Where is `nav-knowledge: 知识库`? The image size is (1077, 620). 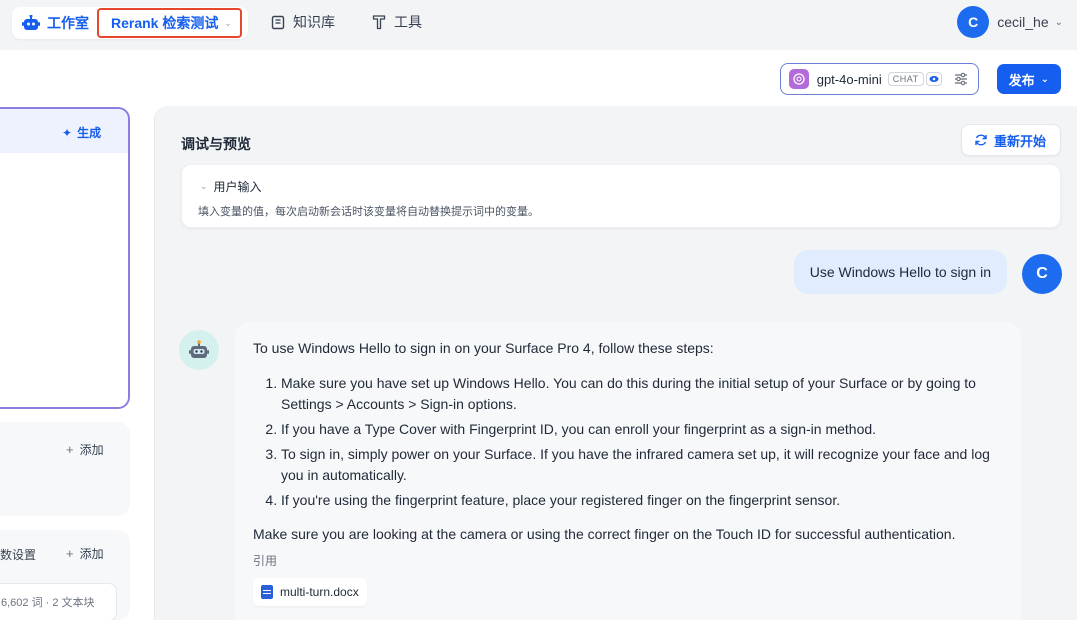 nav-knowledge: 知识库 is located at coordinates (303, 22).